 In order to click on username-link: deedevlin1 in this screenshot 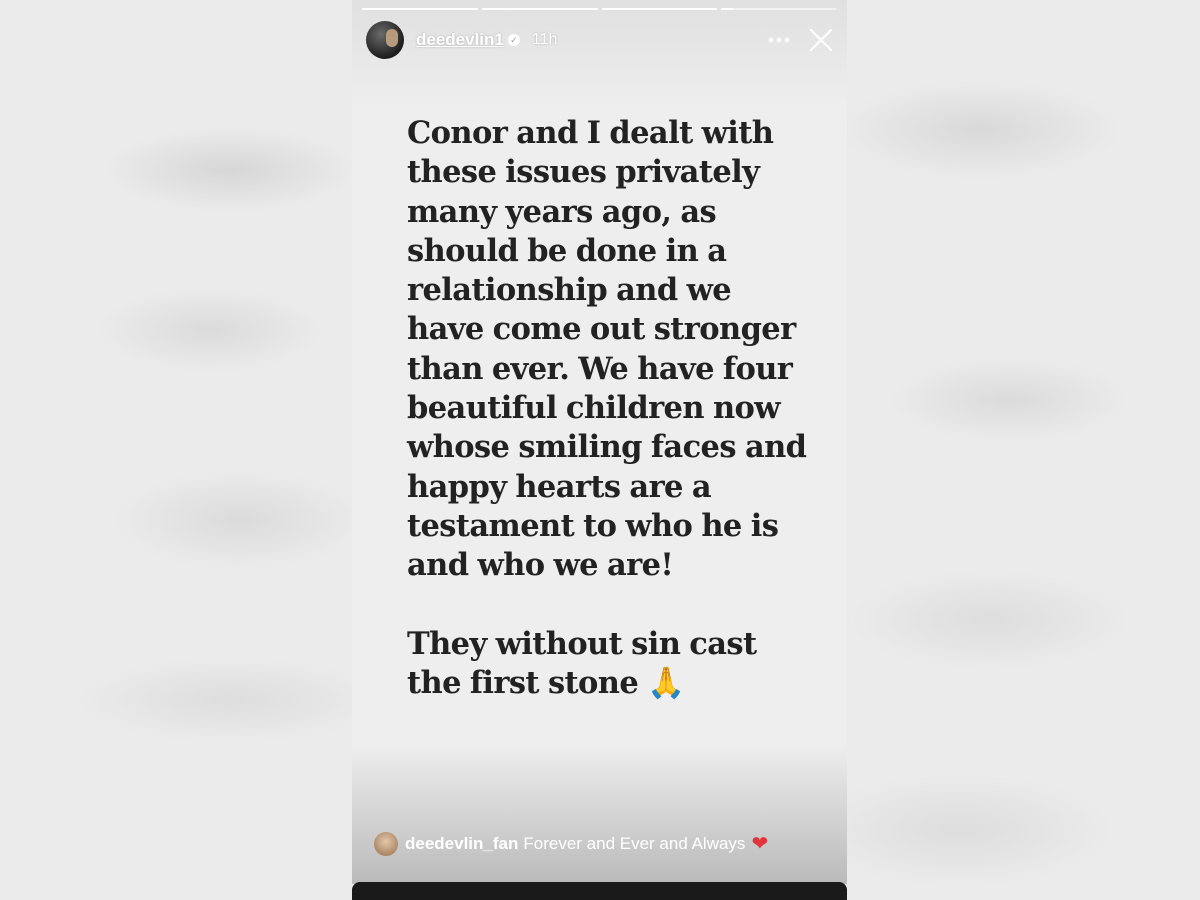, I will do `click(460, 40)`.